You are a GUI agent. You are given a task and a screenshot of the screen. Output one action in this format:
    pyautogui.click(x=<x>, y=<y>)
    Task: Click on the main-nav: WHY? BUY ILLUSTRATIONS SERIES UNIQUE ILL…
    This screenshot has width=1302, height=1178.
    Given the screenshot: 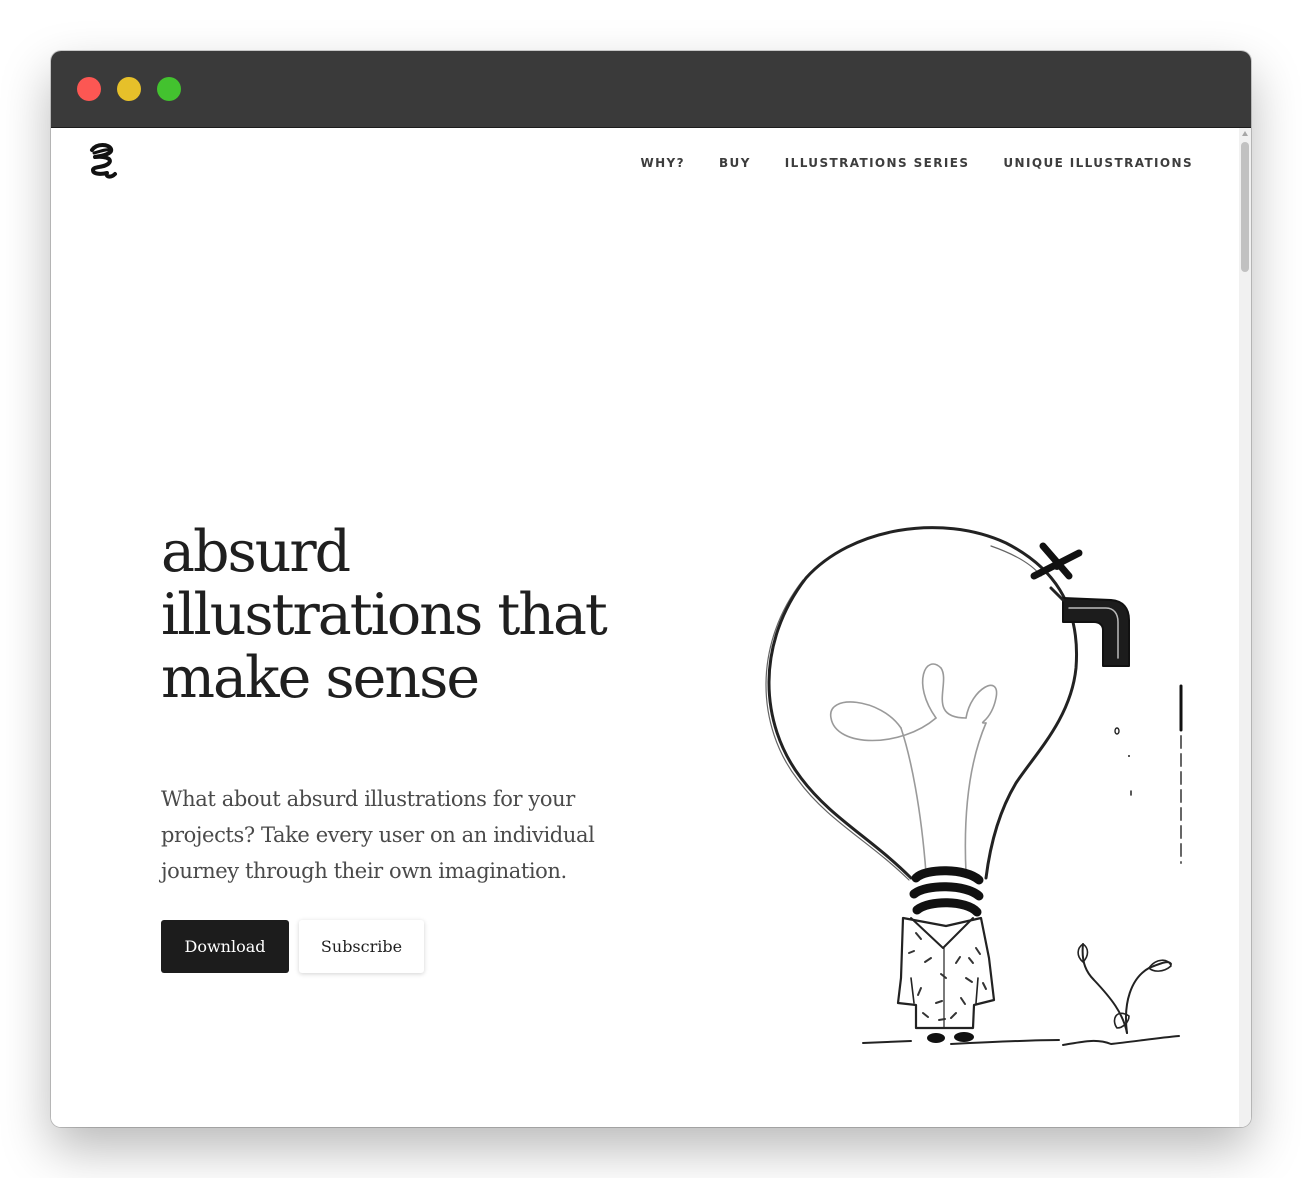 What is the action you would take?
    pyautogui.click(x=916, y=163)
    